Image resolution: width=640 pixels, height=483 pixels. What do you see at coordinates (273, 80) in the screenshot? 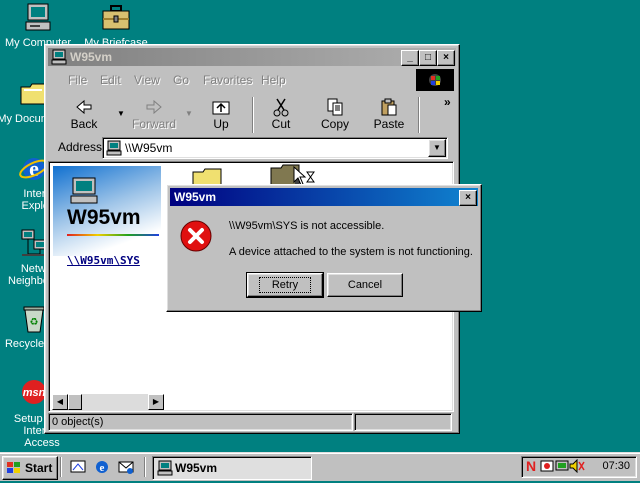
I see `menu-help: Help` at bounding box center [273, 80].